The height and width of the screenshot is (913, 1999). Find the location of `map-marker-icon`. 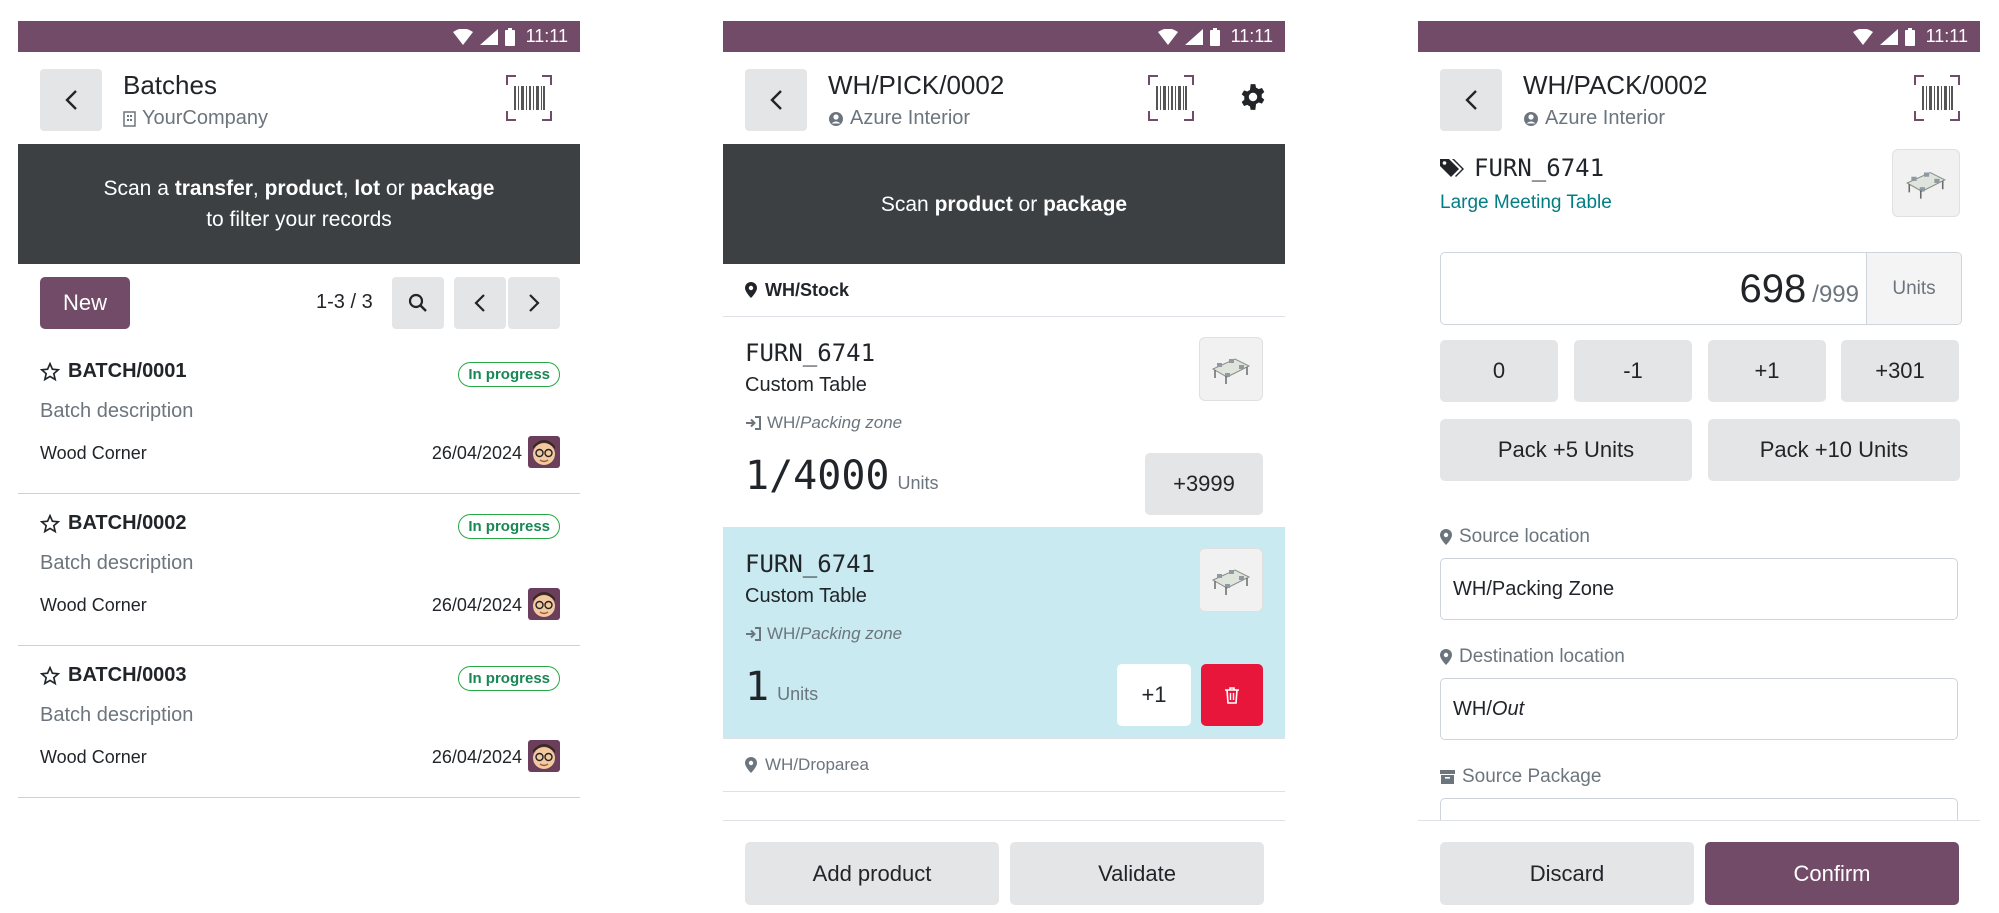

map-marker-icon is located at coordinates (1446, 657).